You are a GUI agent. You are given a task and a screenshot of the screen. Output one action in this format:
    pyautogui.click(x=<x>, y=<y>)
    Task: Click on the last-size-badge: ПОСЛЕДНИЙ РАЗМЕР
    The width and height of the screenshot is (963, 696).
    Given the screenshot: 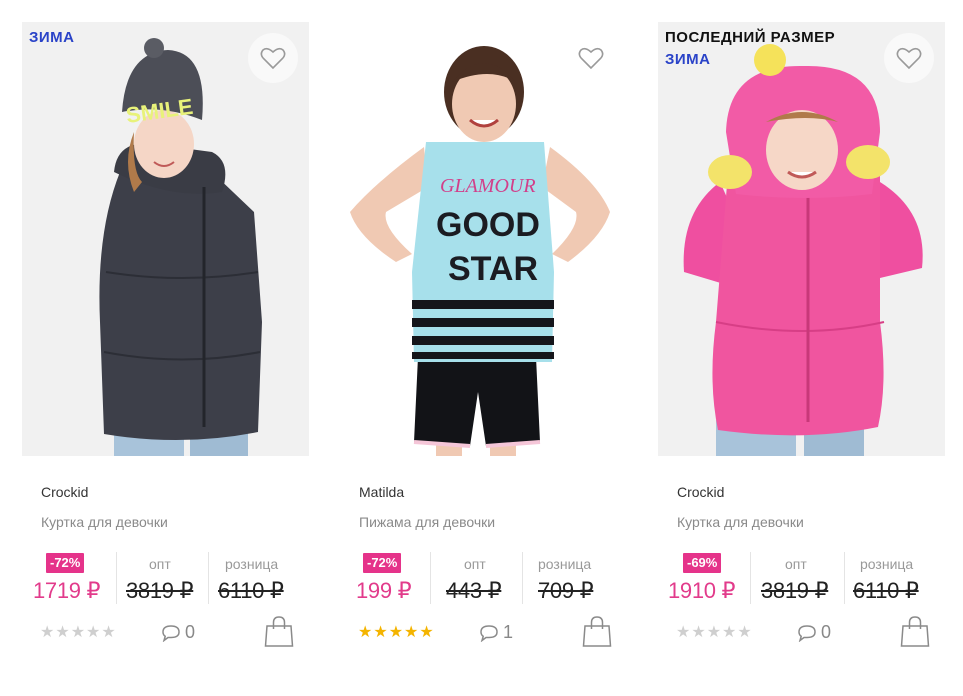 What is the action you would take?
    pyautogui.click(x=750, y=37)
    